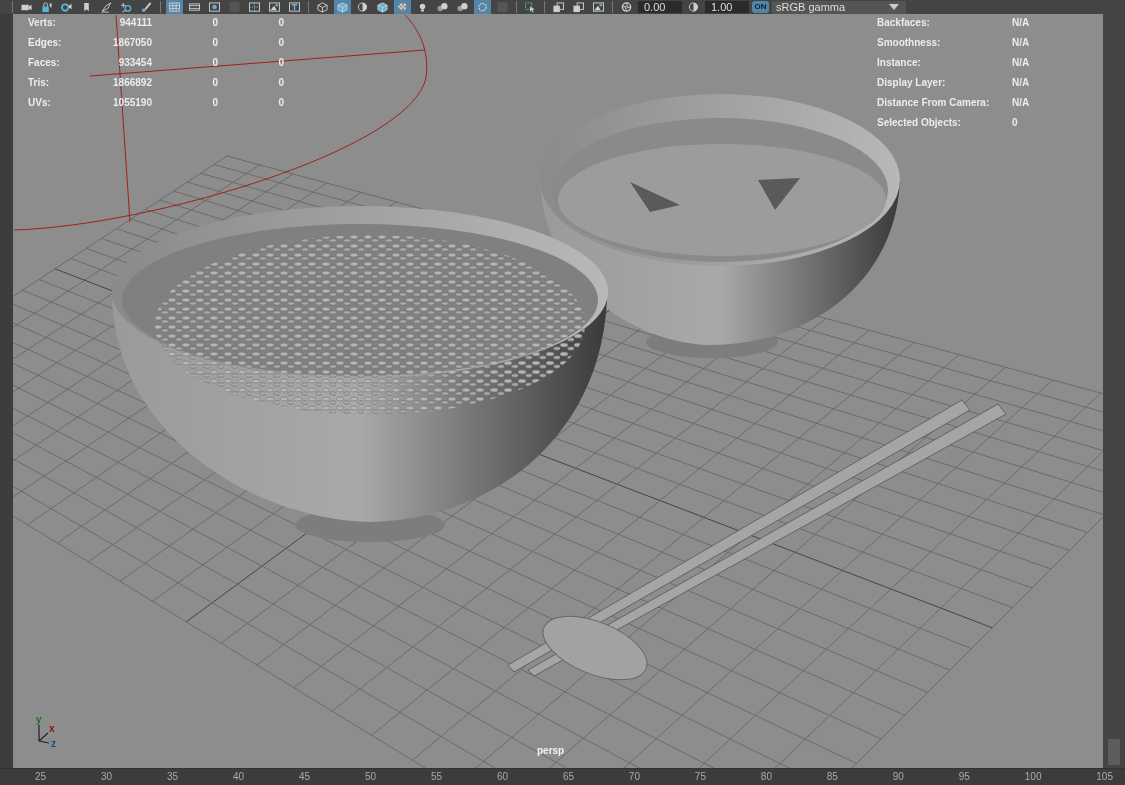  Describe the element at coordinates (304, 777) in the screenshot. I see `frame-number: 45` at that location.